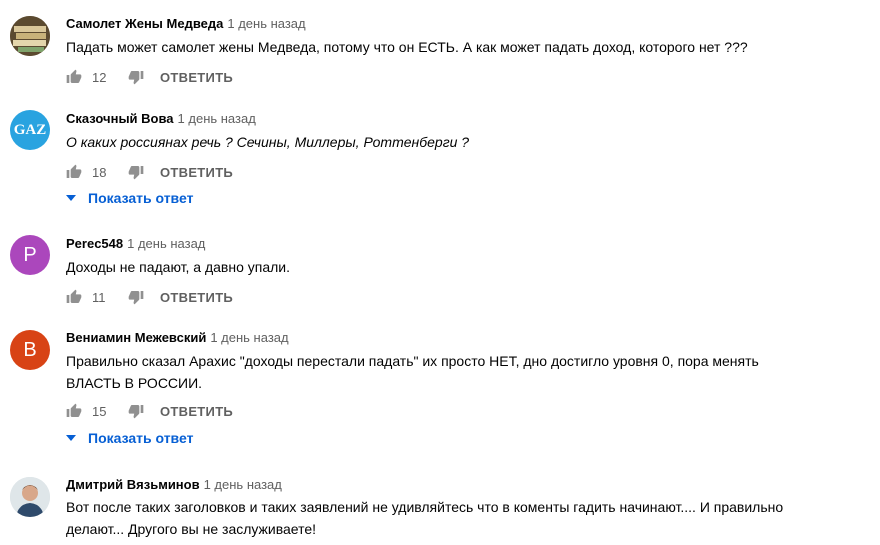 The width and height of the screenshot is (880, 545). What do you see at coordinates (94, 243) in the screenshot?
I see `author-name: Perec548` at bounding box center [94, 243].